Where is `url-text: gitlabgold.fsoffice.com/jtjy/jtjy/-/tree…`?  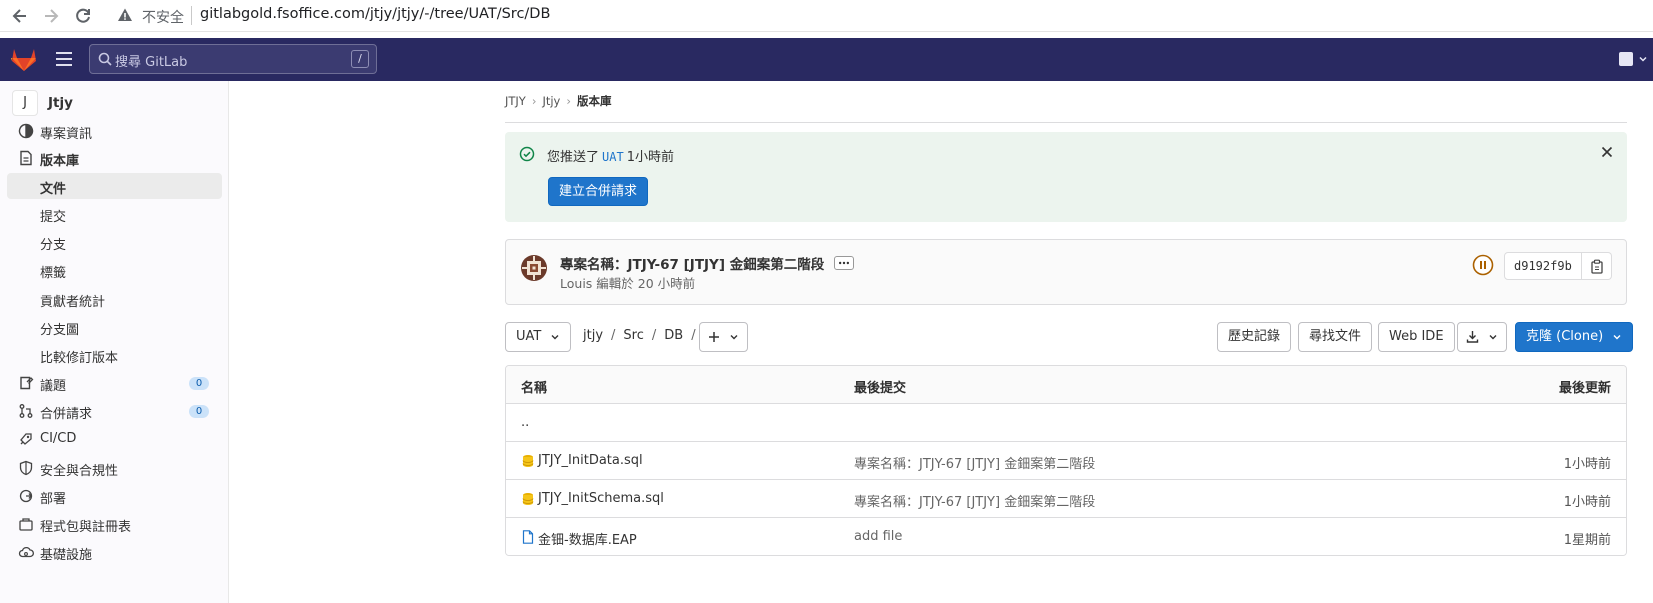
url-text: gitlabgold.fsoffice.com/jtjy/jtjy/-/tree… is located at coordinates (375, 14).